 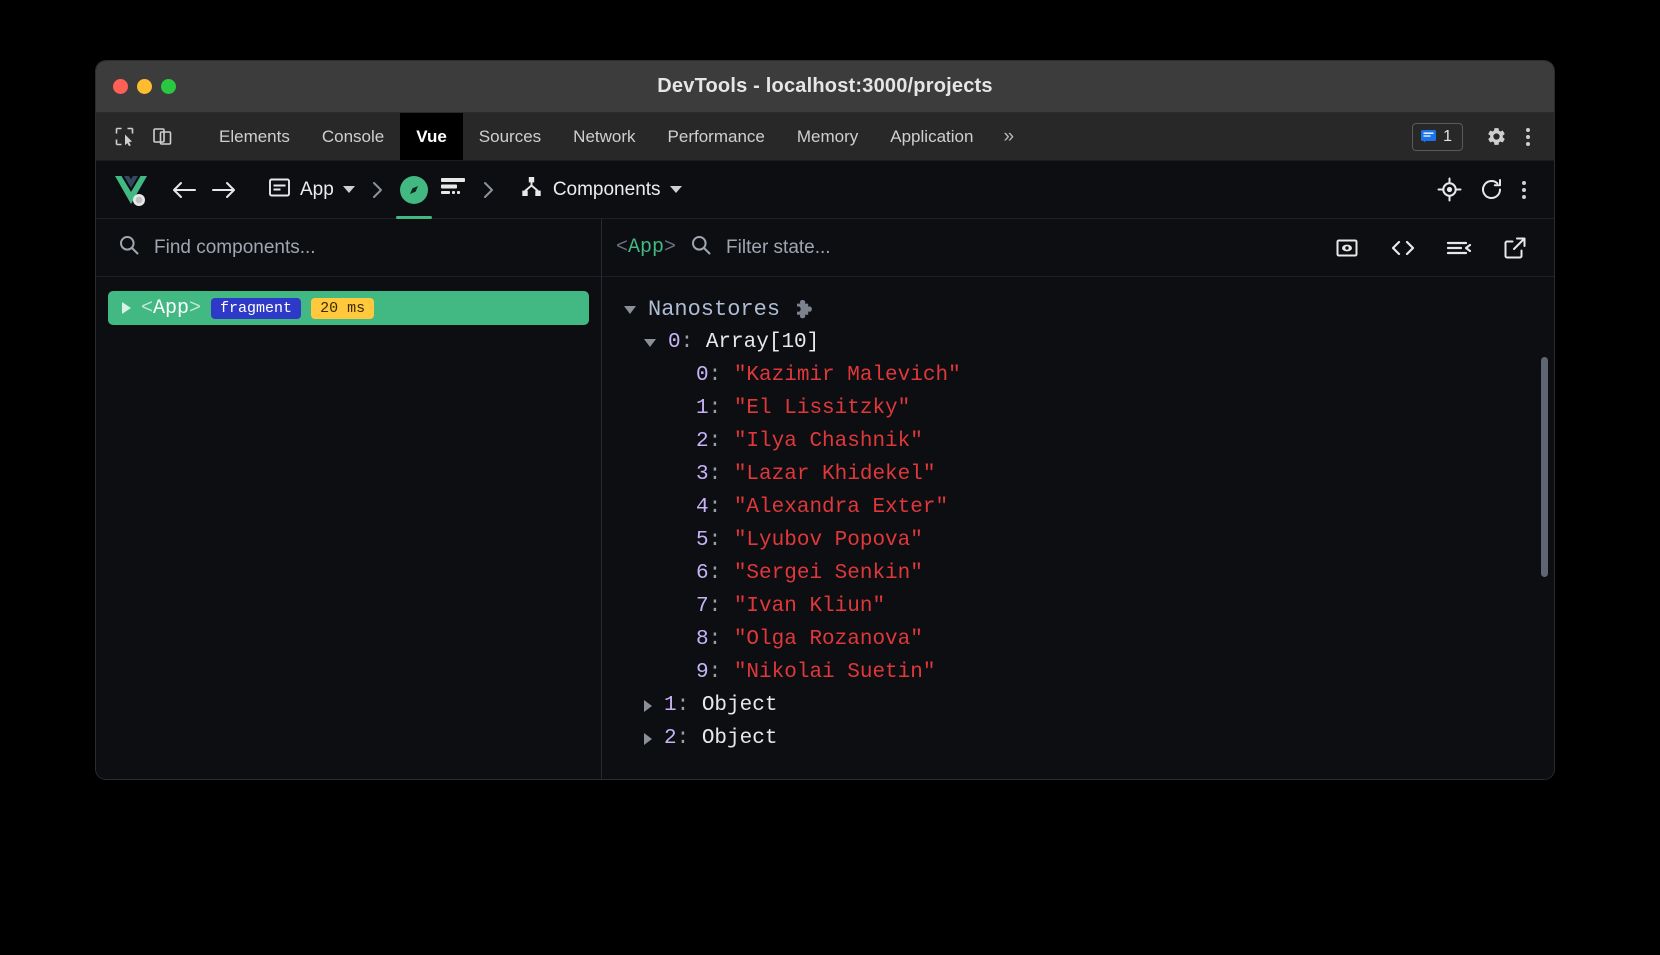 What do you see at coordinates (120, 86) in the screenshot?
I see `close-window-button` at bounding box center [120, 86].